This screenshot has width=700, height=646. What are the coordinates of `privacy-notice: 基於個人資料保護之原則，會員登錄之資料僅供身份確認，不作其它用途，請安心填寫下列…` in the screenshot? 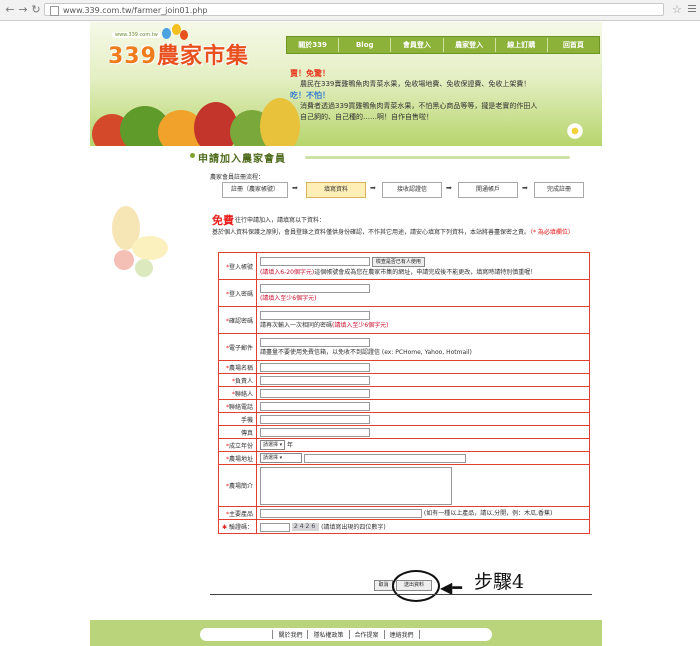 It's located at (393, 232).